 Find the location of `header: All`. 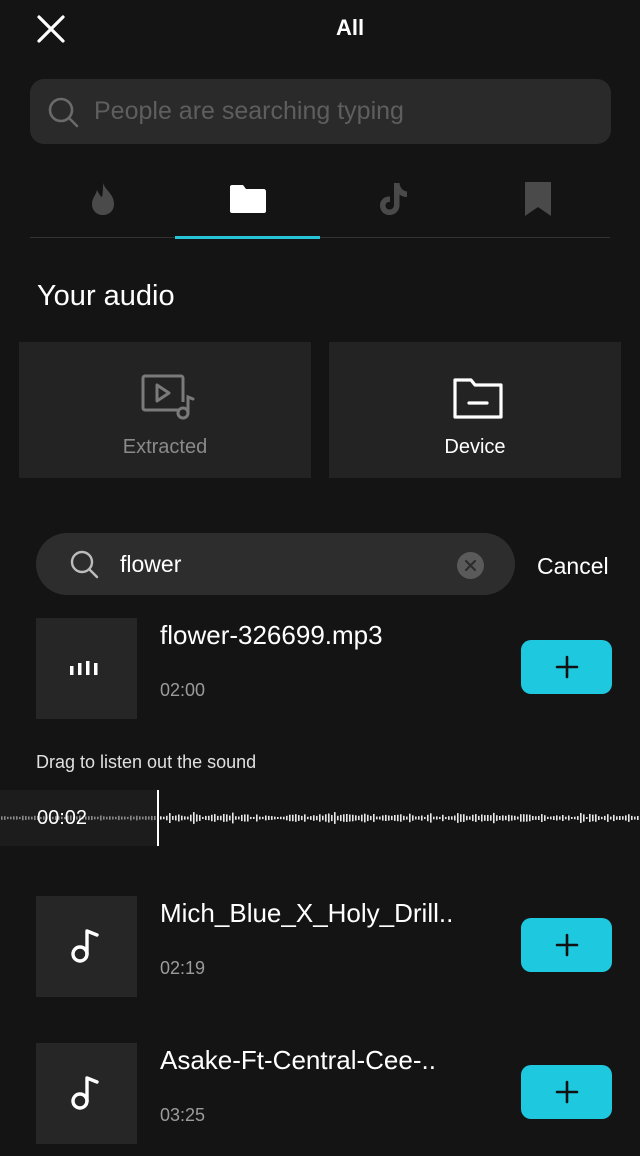

header: All is located at coordinates (320, 30).